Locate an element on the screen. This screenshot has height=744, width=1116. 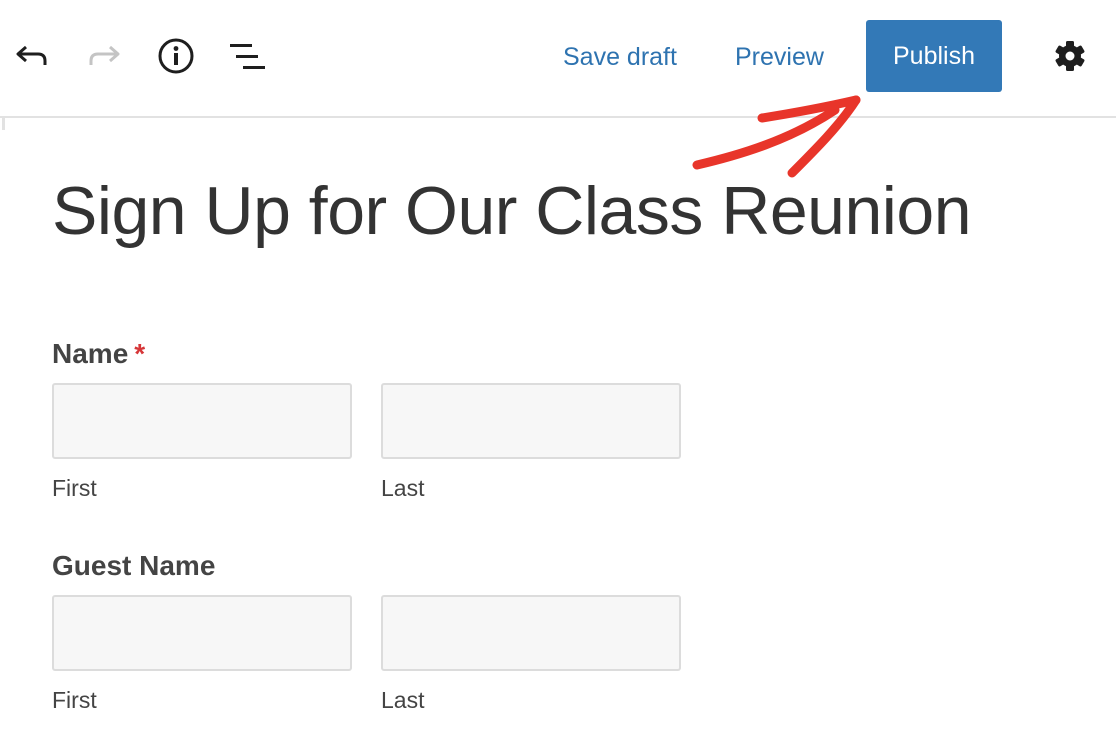
guest-first-sublabel: First is located at coordinates (74, 700).